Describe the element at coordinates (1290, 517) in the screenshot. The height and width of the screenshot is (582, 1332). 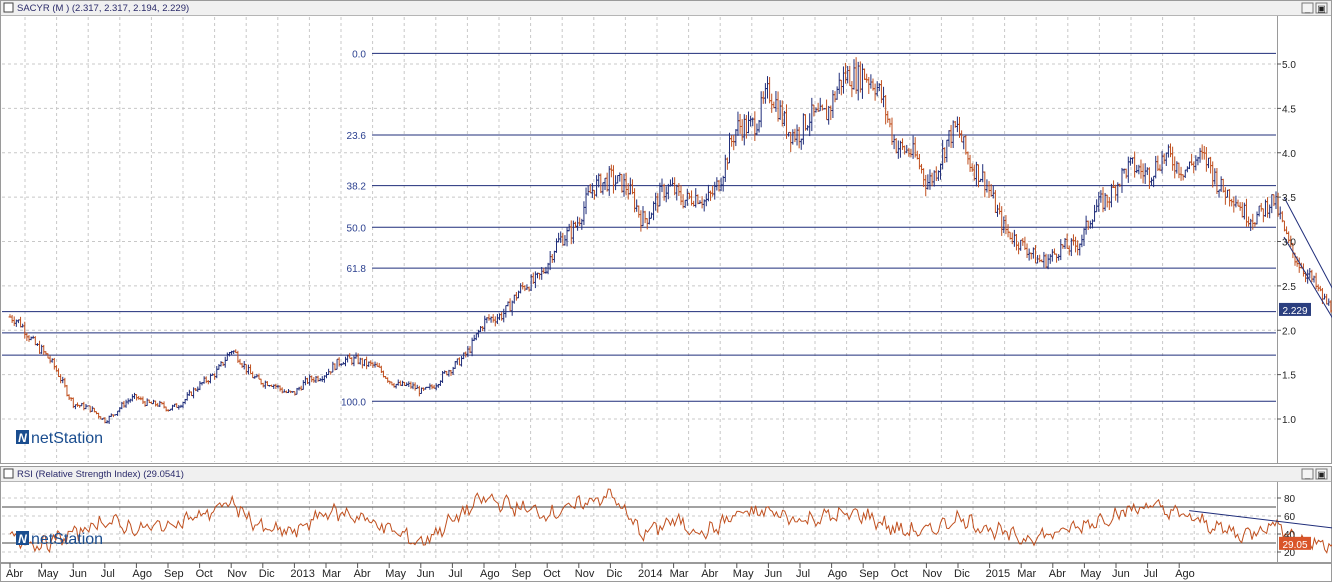
I see `rsi-y-tick-label: 60` at that location.